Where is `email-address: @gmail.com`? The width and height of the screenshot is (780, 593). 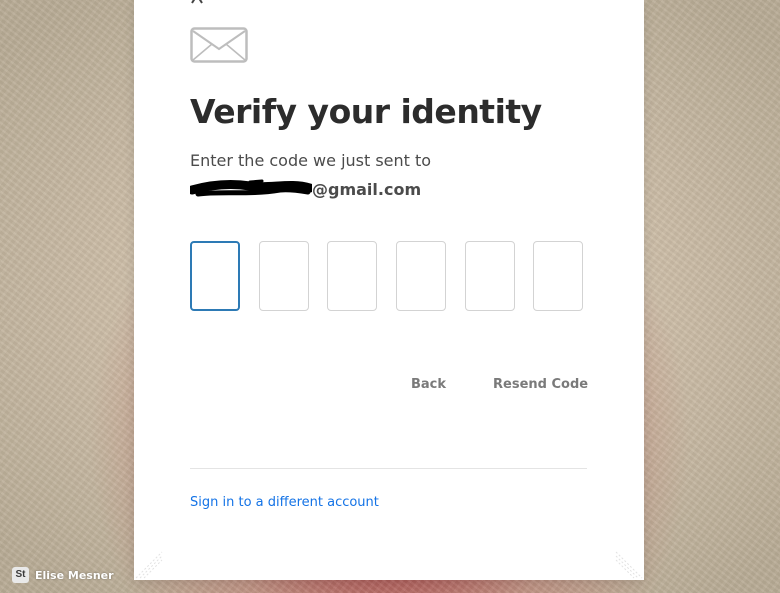 email-address: @gmail.com is located at coordinates (305, 189).